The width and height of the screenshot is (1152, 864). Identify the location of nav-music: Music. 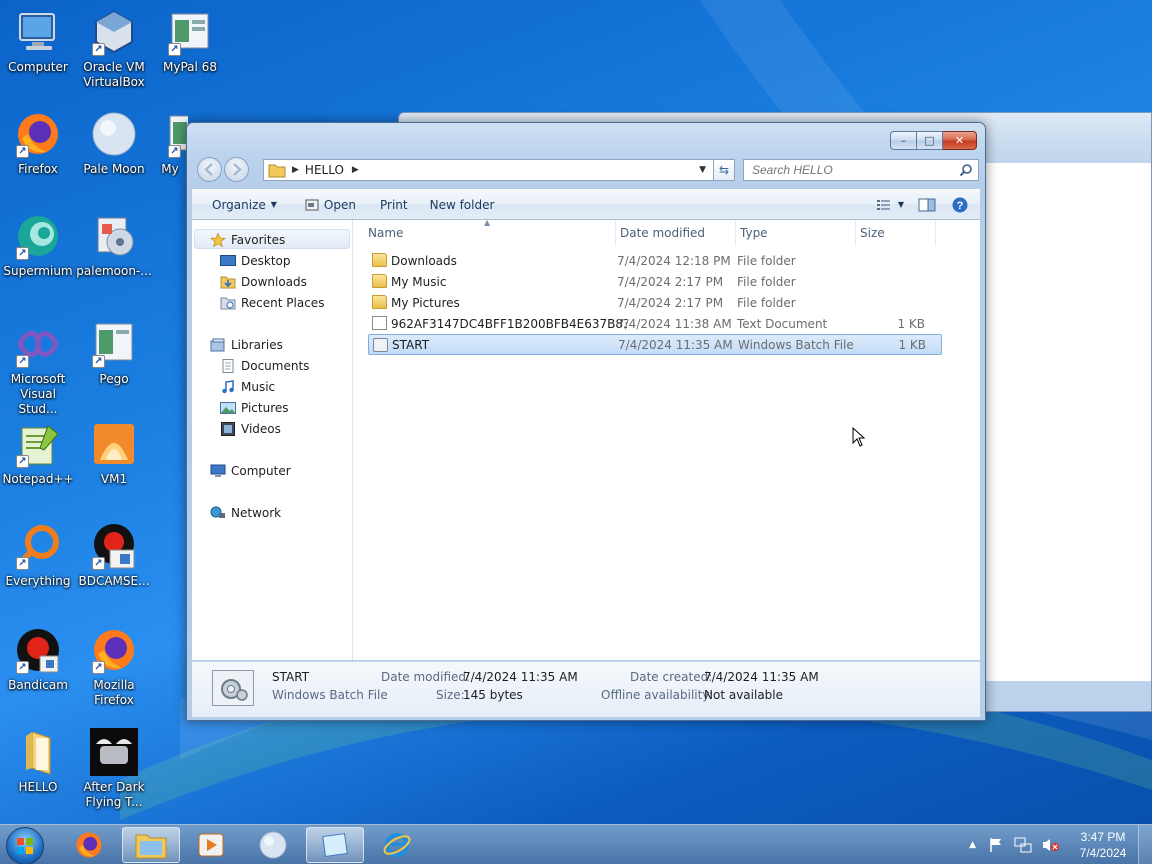
(247, 387).